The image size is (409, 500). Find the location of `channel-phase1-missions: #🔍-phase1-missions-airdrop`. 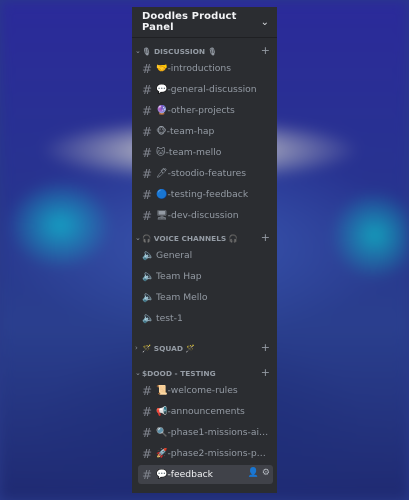

channel-phase1-missions: #🔍-phase1-missions-airdrop is located at coordinates (205, 432).